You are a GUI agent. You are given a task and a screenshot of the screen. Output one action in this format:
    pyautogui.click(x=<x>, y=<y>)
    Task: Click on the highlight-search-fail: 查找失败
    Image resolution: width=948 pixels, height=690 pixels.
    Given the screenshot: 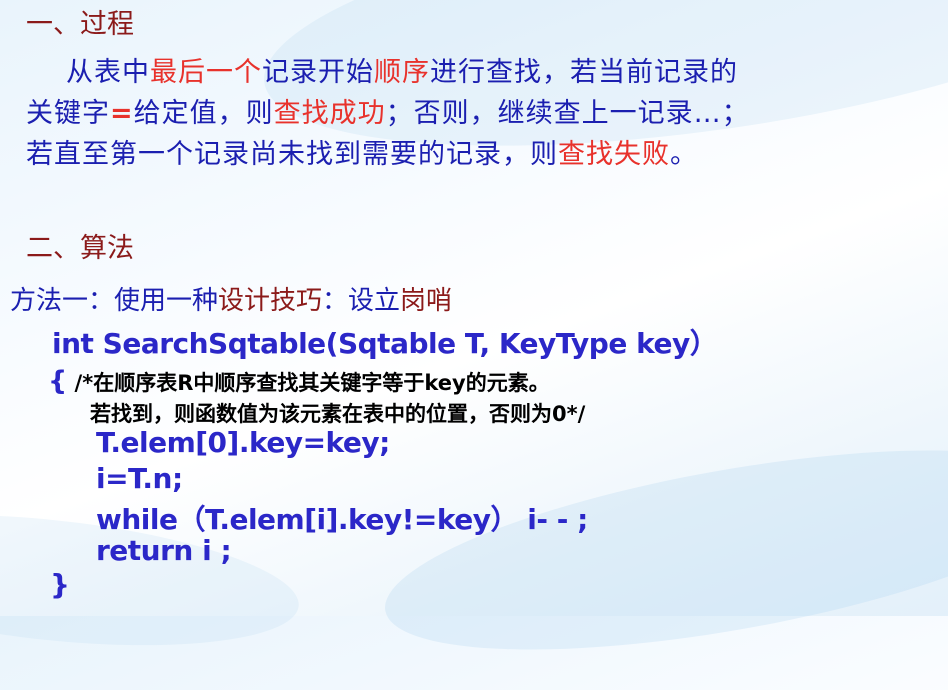 What is the action you would take?
    pyautogui.click(x=614, y=154)
    